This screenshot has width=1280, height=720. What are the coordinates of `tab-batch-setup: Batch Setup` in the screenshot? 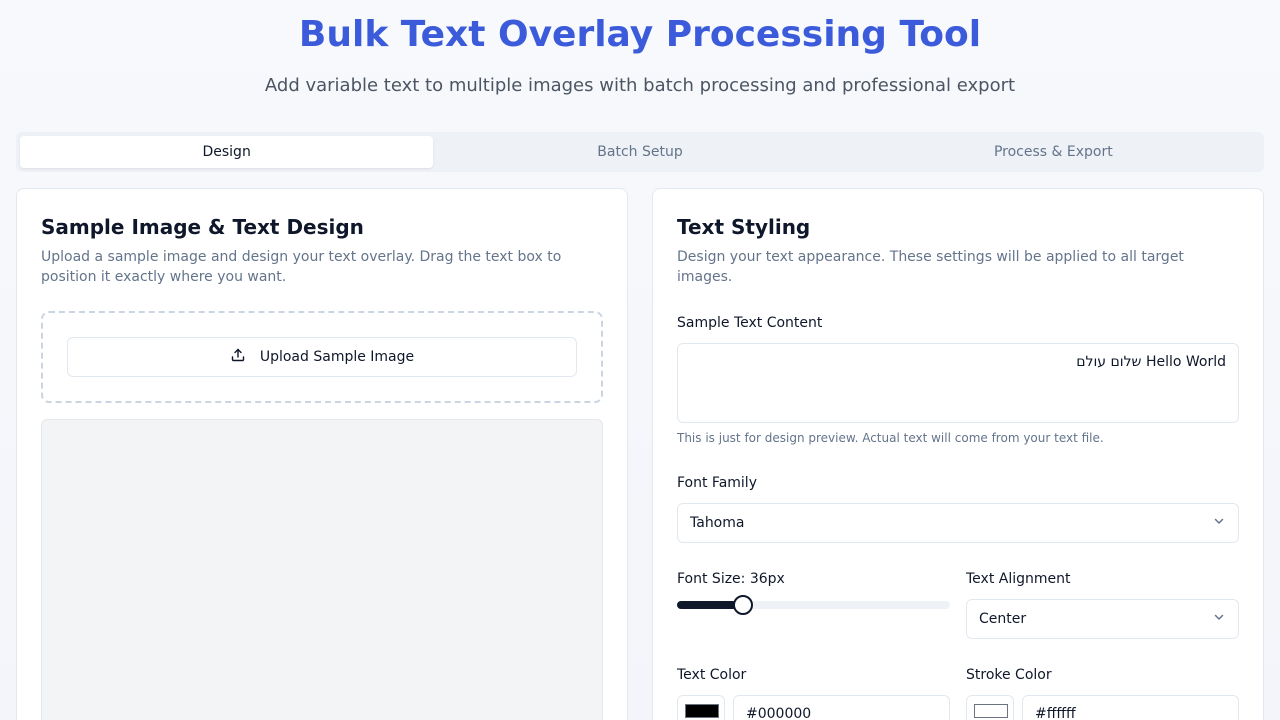 It's located at (639, 152).